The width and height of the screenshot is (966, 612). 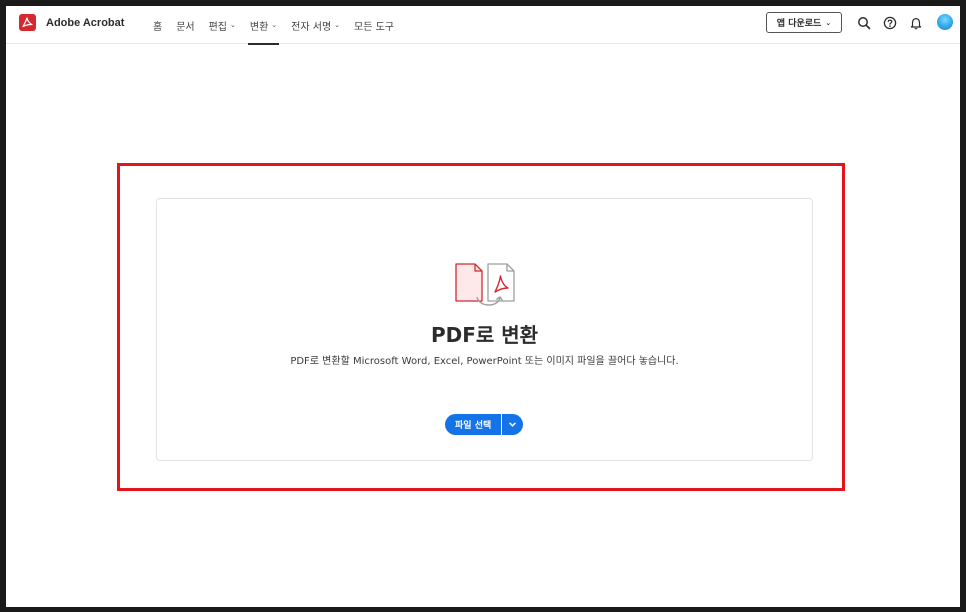 I want to click on select-file-button: 파일 선택, so click(x=473, y=424).